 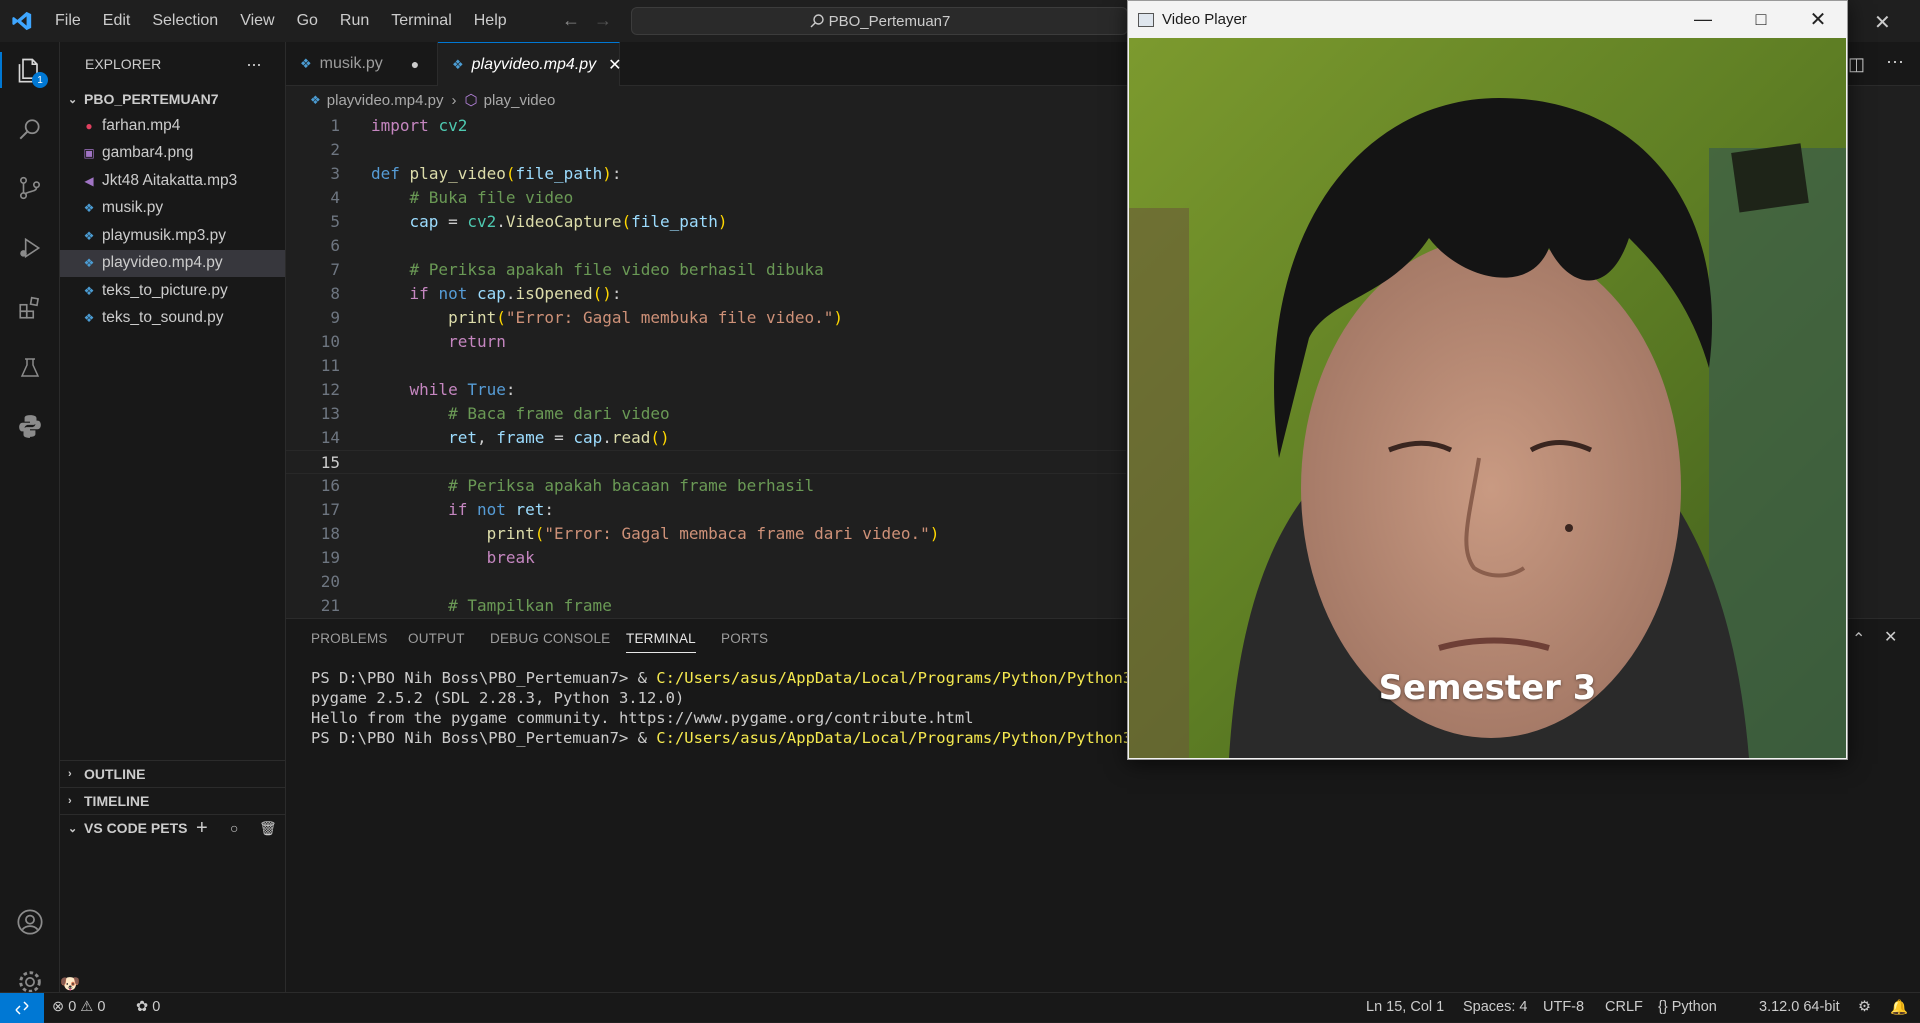 I want to click on close-tab-icon: ✕, so click(x=614, y=65).